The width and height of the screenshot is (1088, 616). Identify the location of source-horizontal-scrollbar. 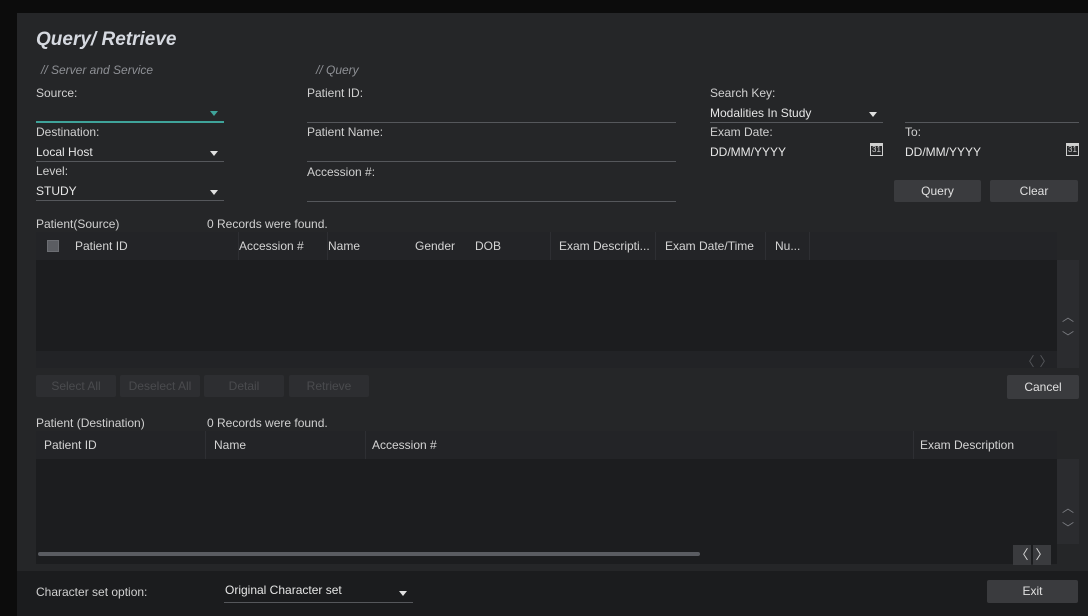
(546, 359).